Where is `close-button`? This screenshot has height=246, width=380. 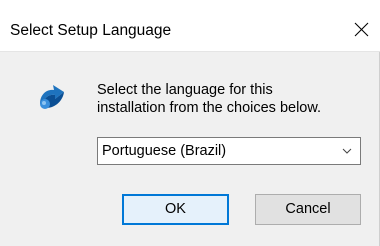 close-button is located at coordinates (361, 33).